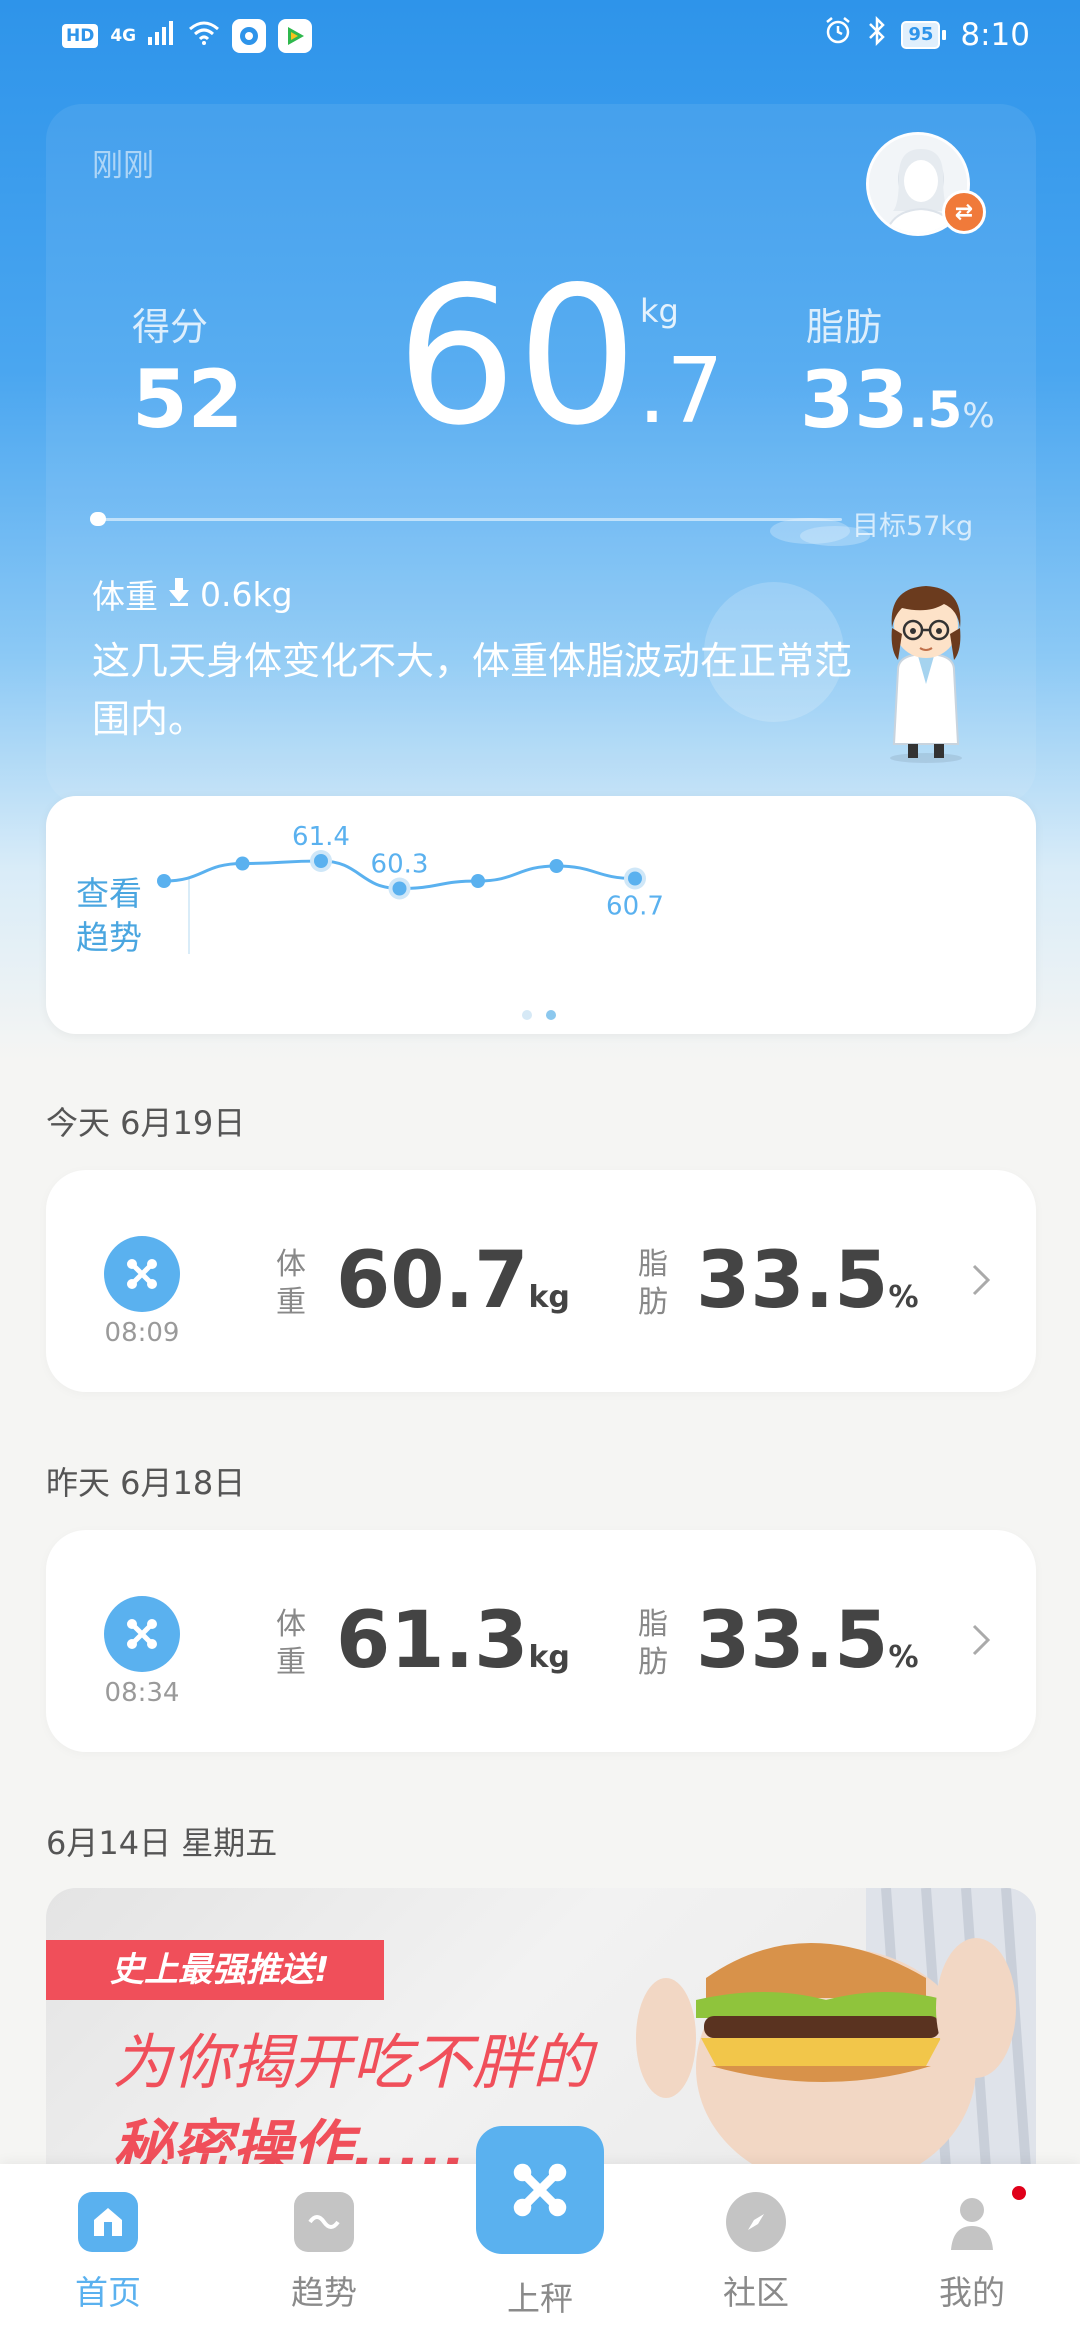 The image size is (1080, 2340). What do you see at coordinates (215, 1970) in the screenshot?
I see `promo-tag: 史上最强推送!` at bounding box center [215, 1970].